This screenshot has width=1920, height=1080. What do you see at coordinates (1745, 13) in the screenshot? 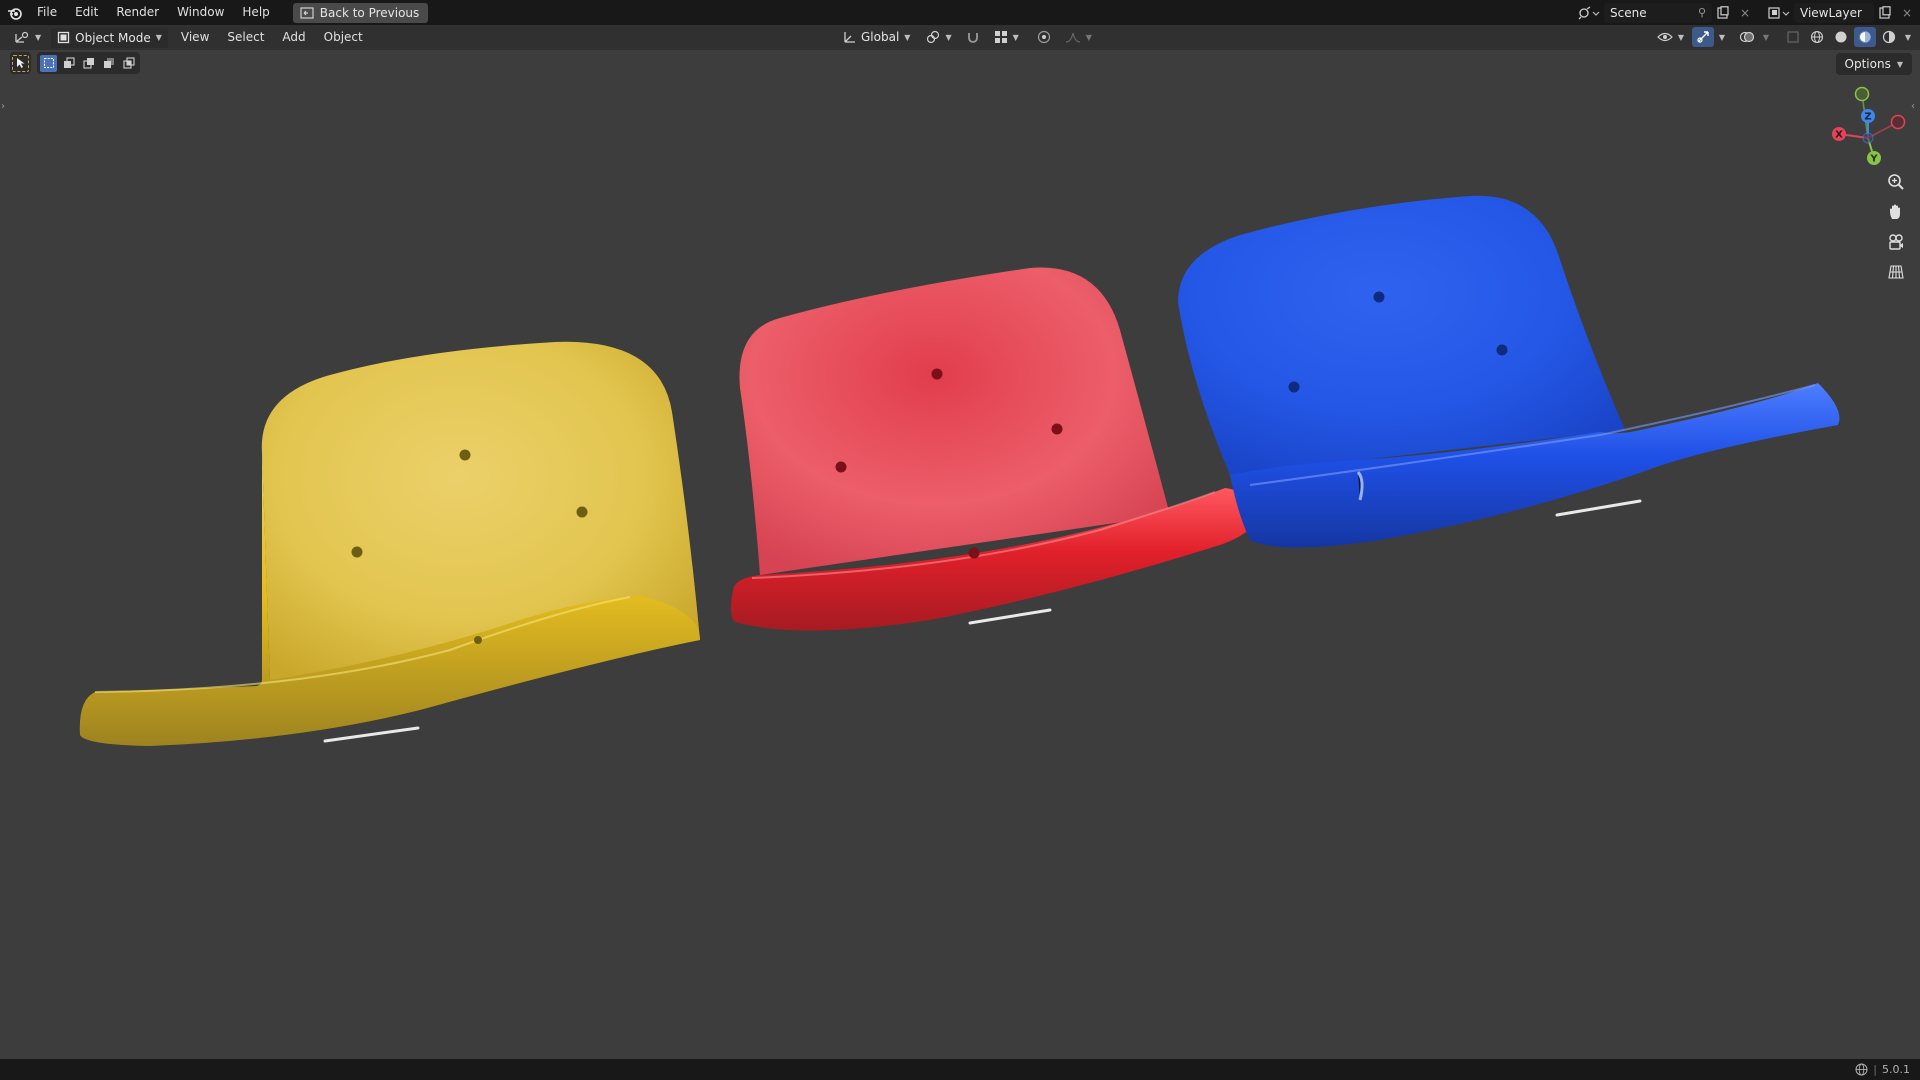
I see `delete-scene-icon: ×` at bounding box center [1745, 13].